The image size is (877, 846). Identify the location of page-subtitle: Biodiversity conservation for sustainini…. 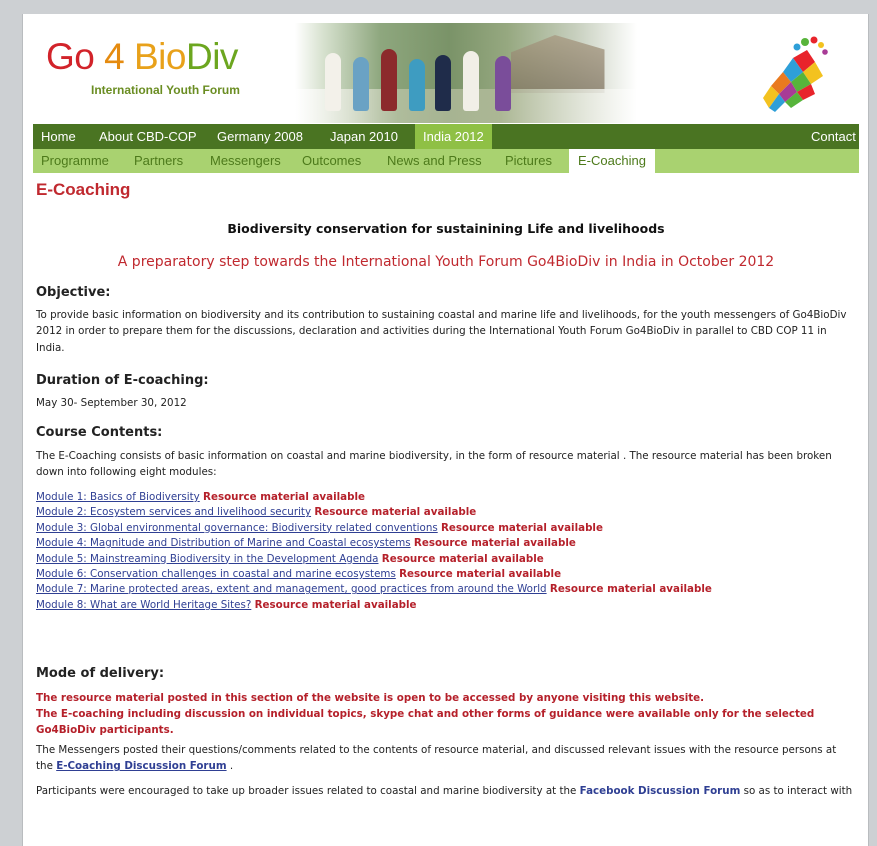
(446, 228).